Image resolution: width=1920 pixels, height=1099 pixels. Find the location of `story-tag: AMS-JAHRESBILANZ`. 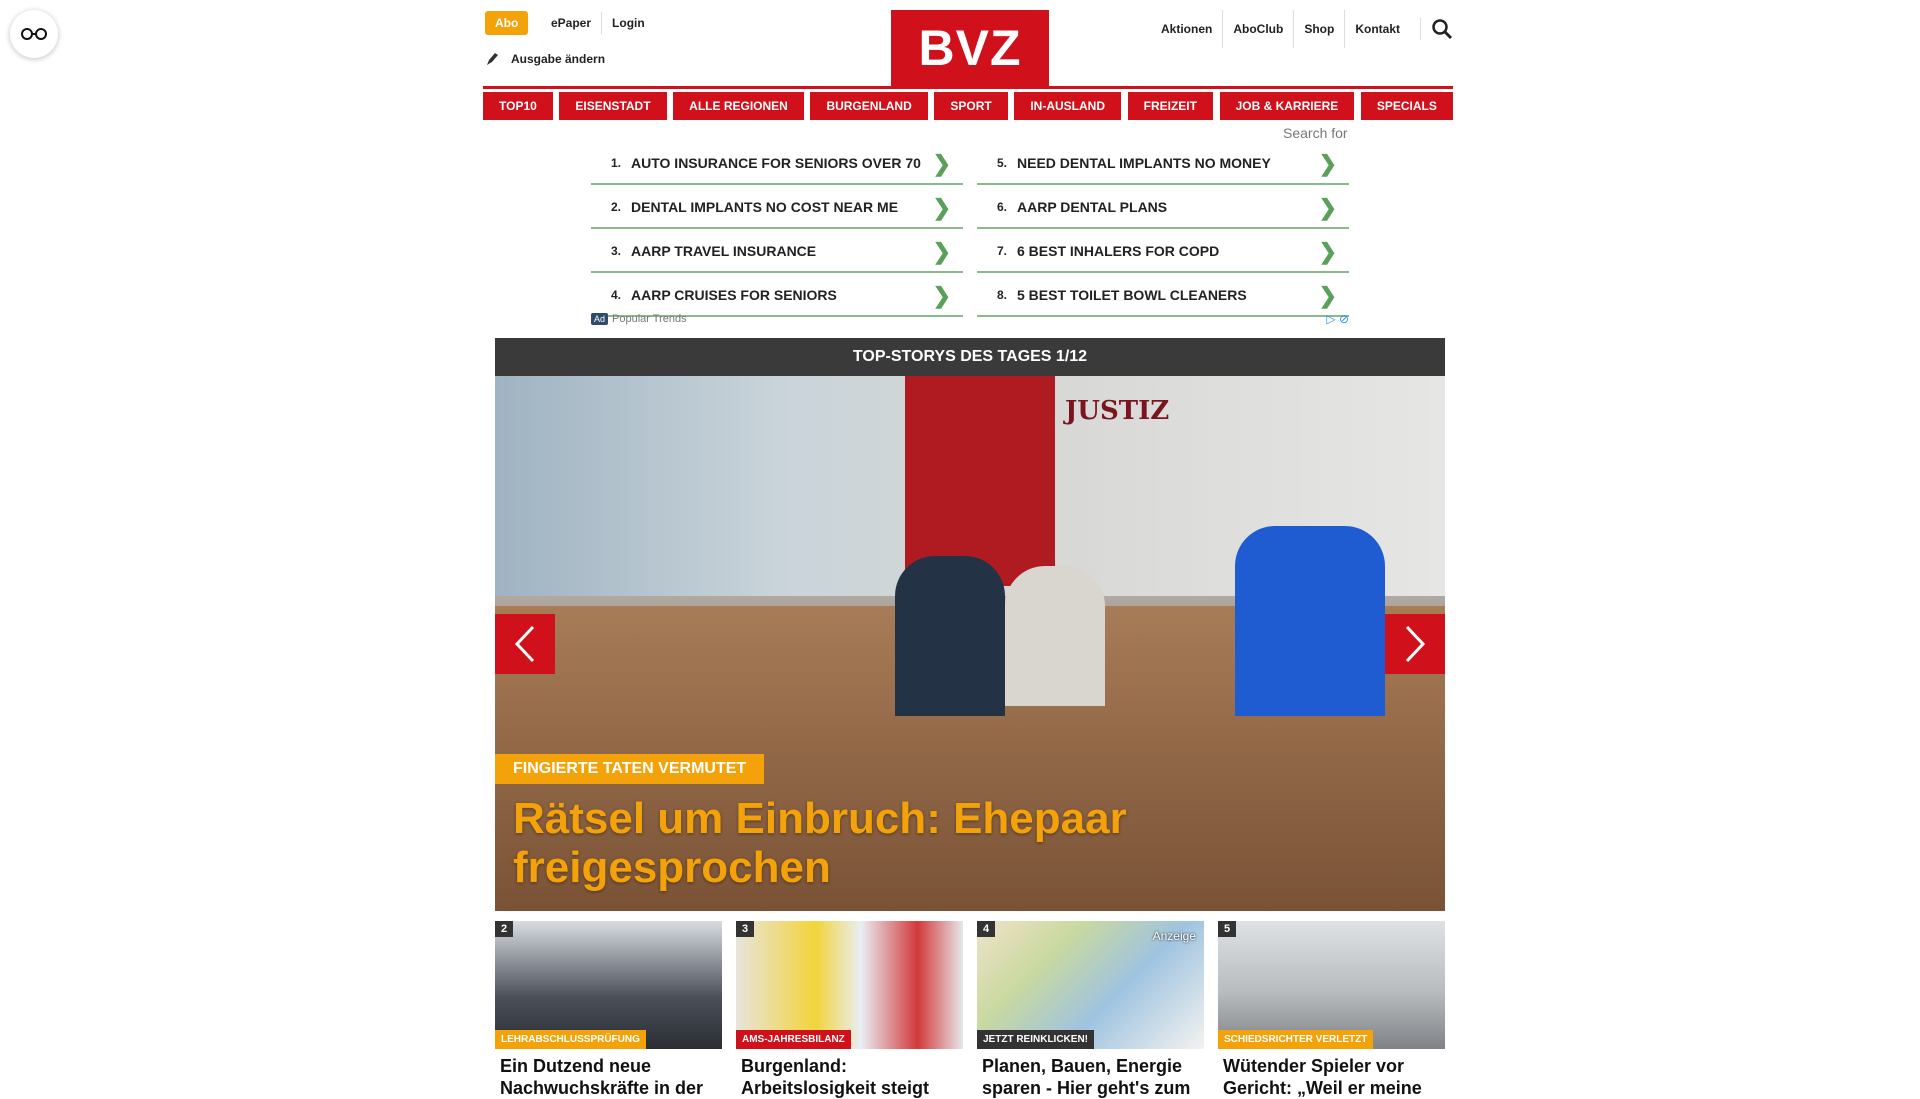

story-tag: AMS-JAHRESBILANZ is located at coordinates (793, 1039).